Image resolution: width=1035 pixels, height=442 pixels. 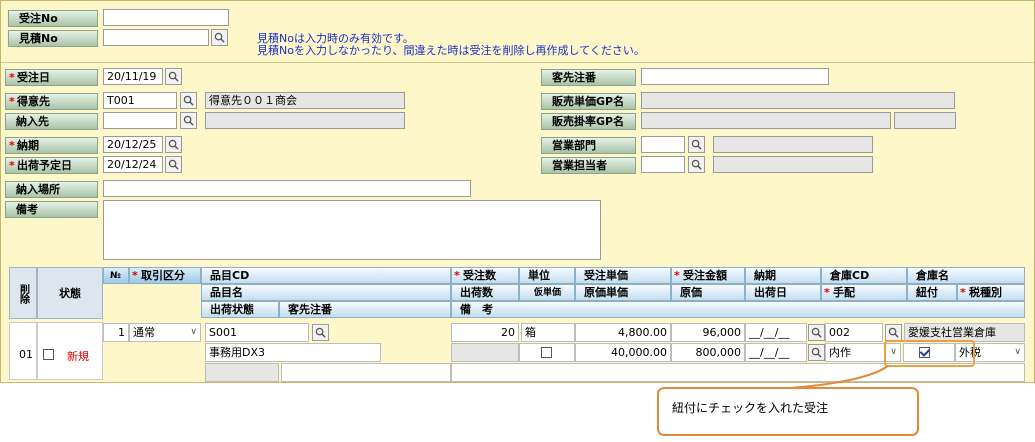 I want to click on customer-search-button, so click(x=188, y=100).